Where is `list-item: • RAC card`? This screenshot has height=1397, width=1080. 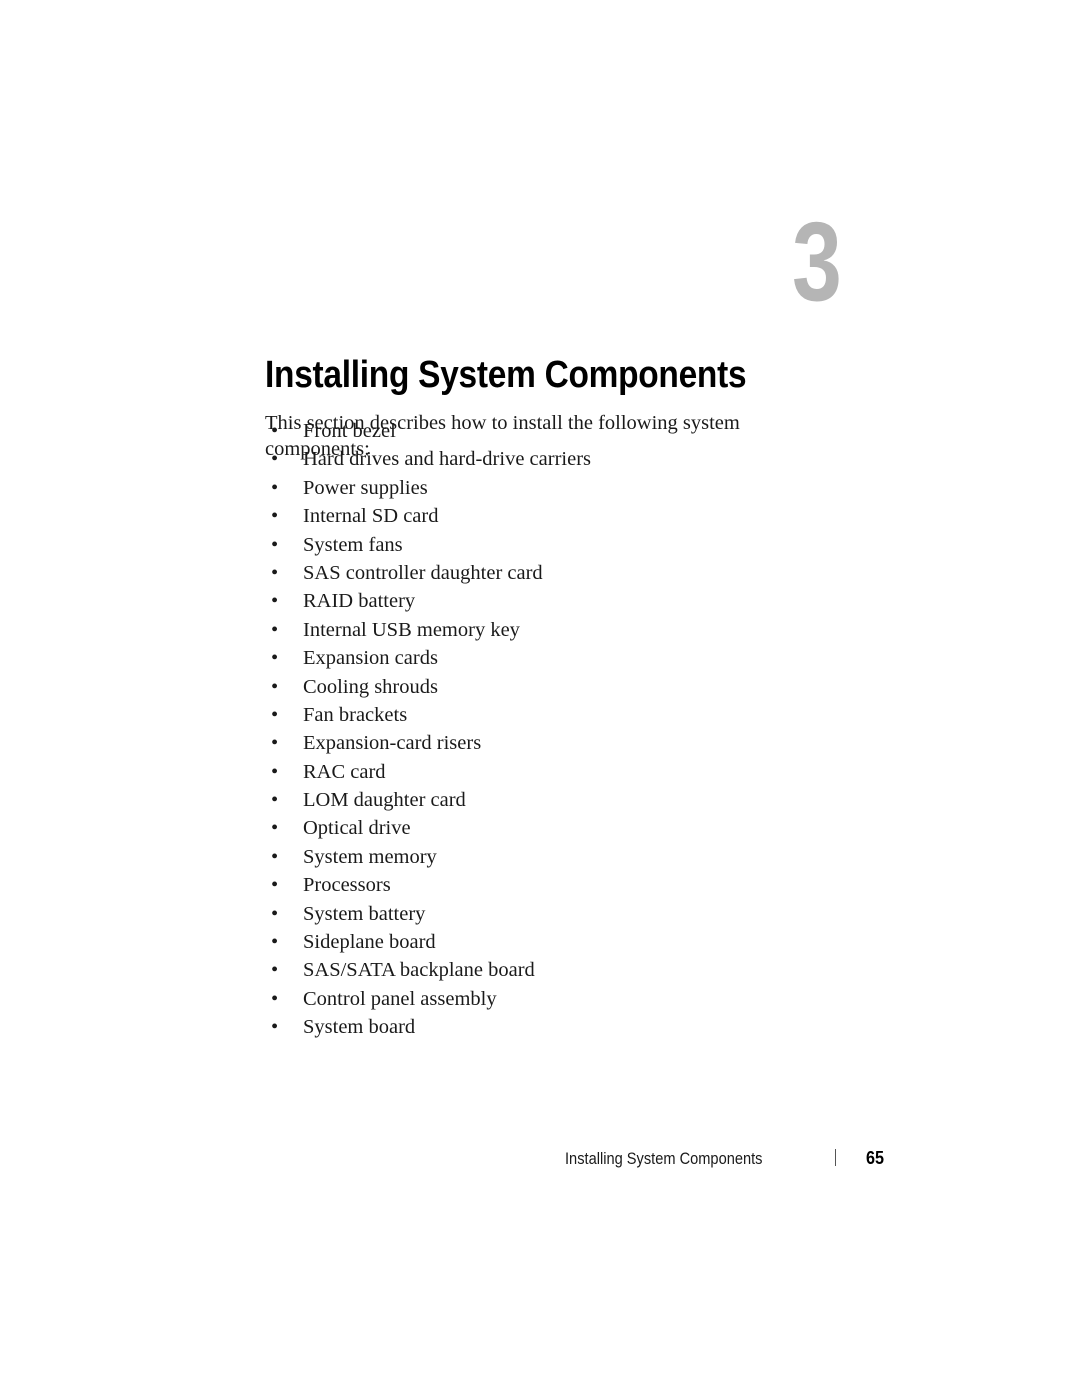
list-item: • RAC card is located at coordinates (545, 772).